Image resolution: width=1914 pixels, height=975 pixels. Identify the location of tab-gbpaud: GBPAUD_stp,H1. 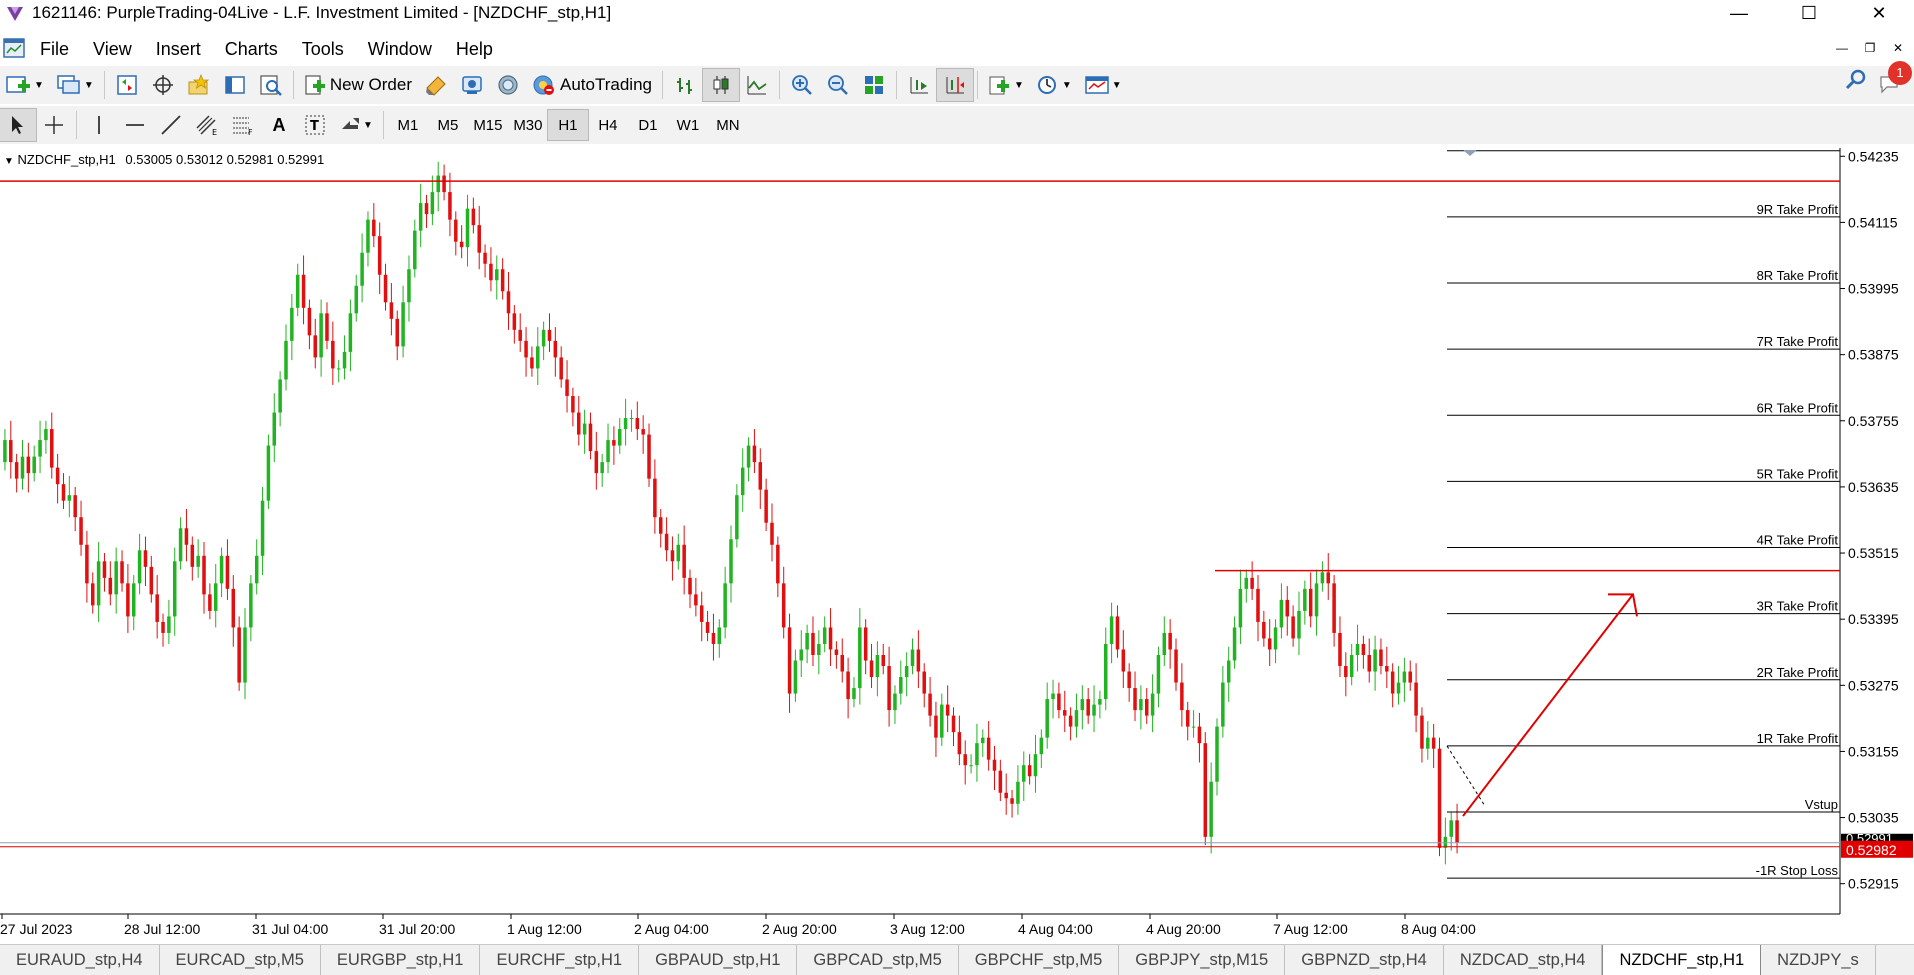
(718, 960).